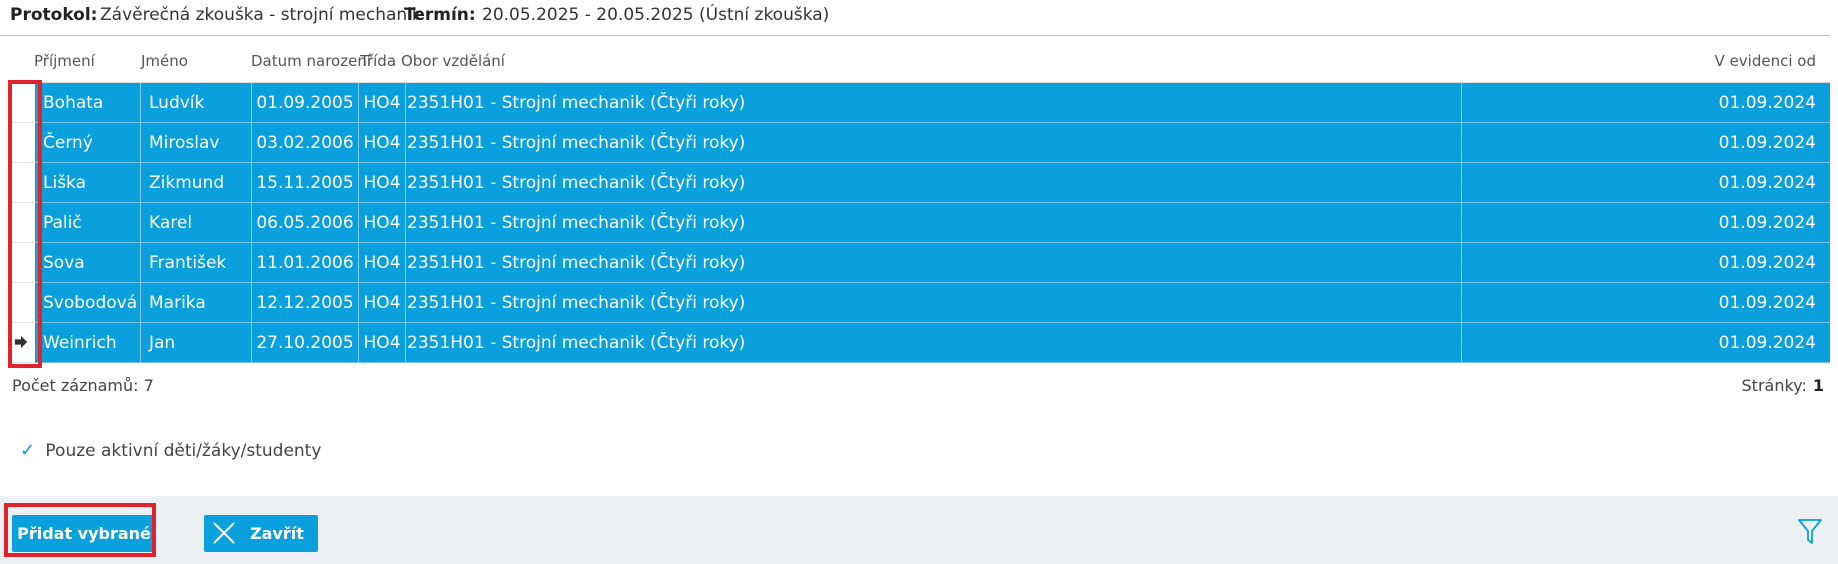 This screenshot has width=1838, height=564. I want to click on col-header-surname: Příjmení, so click(64, 61).